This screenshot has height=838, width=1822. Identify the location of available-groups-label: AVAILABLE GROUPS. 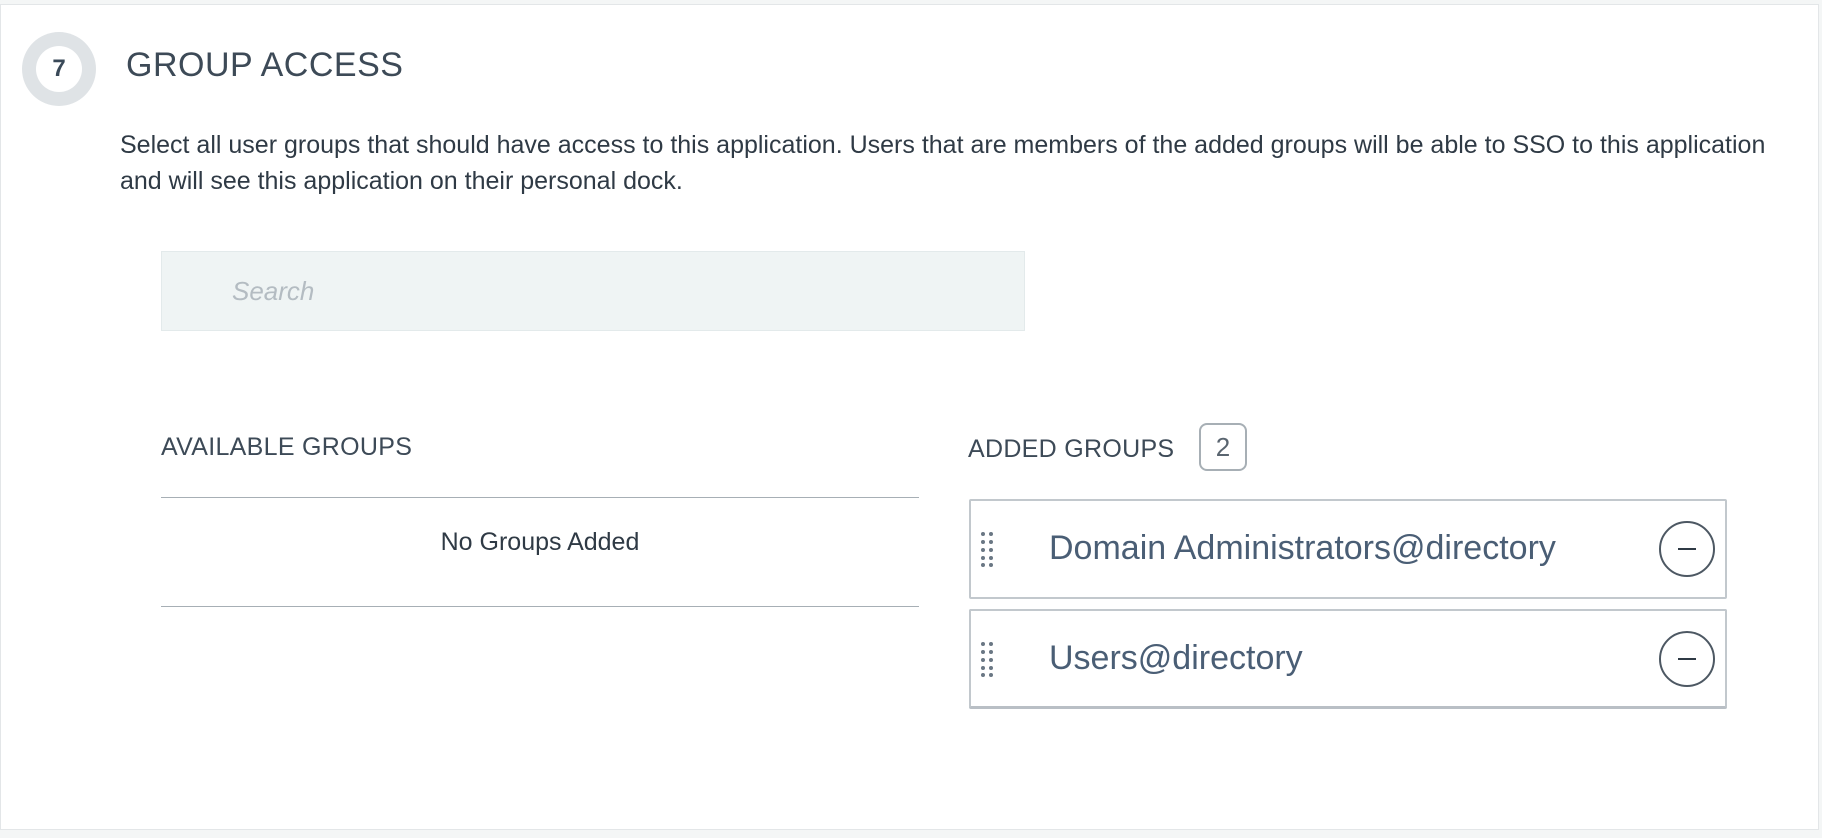
(287, 447).